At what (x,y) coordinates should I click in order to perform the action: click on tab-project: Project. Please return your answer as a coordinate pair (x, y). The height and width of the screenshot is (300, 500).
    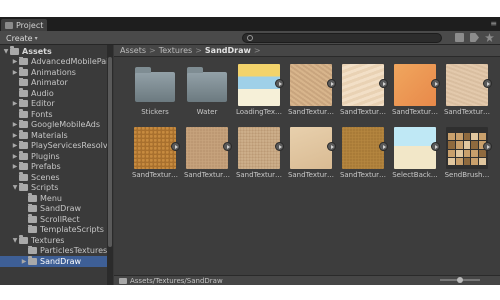
    Looking at the image, I should click on (24, 25).